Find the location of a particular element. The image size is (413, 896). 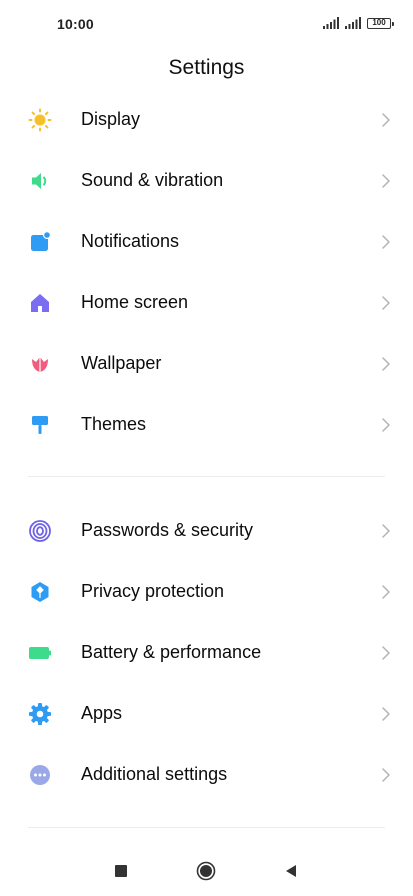

page-title: Settings is located at coordinates (206, 67).